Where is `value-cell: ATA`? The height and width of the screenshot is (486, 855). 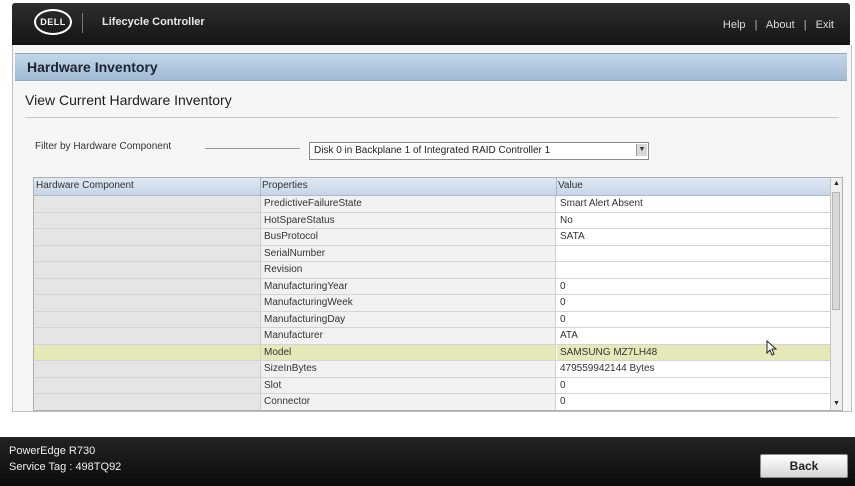 value-cell: ATA is located at coordinates (693, 336).